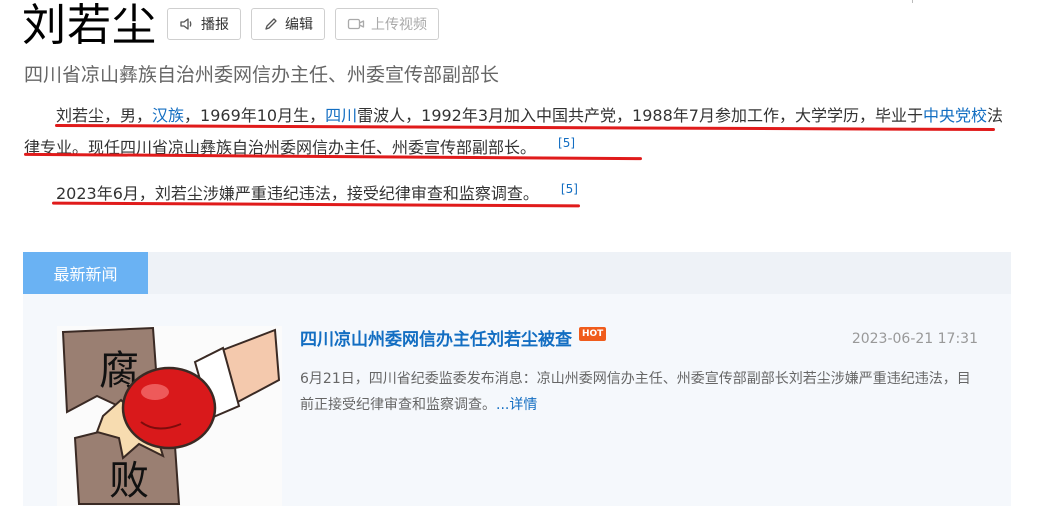 This screenshot has width=1041, height=506. I want to click on thumb-char-bottom: 败, so click(129, 481).